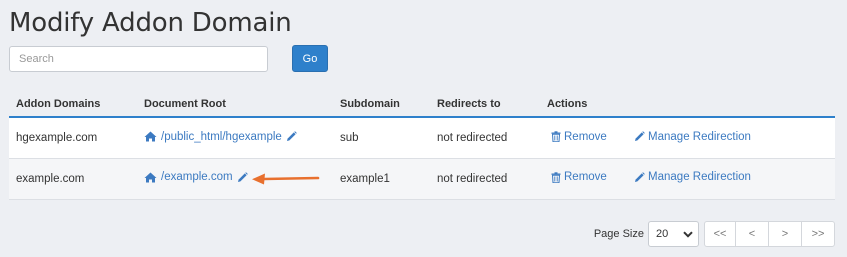 The width and height of the screenshot is (847, 257). I want to click on annotation-arrow, so click(286, 179).